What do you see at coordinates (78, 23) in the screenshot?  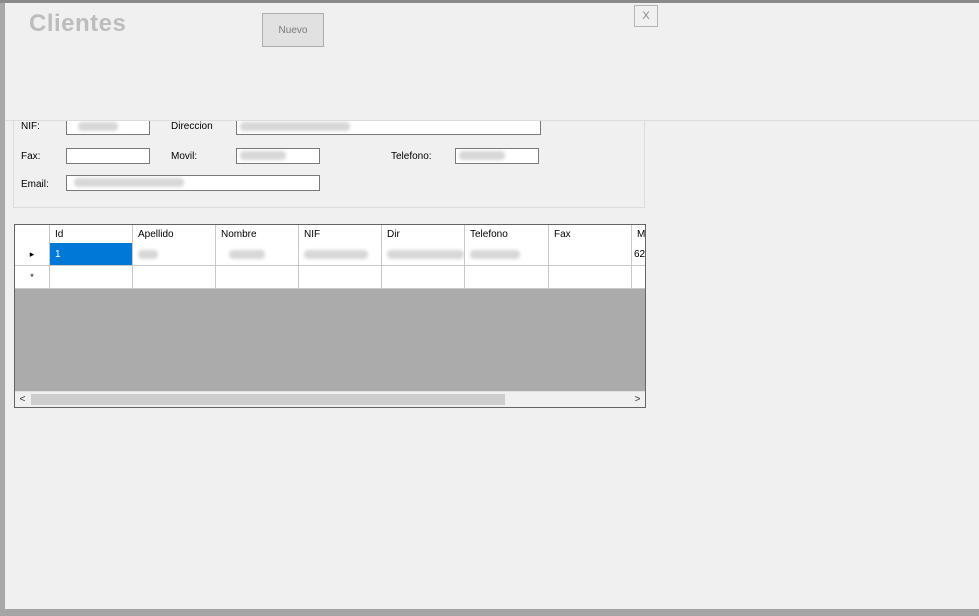 I see `page-title: Clientes` at bounding box center [78, 23].